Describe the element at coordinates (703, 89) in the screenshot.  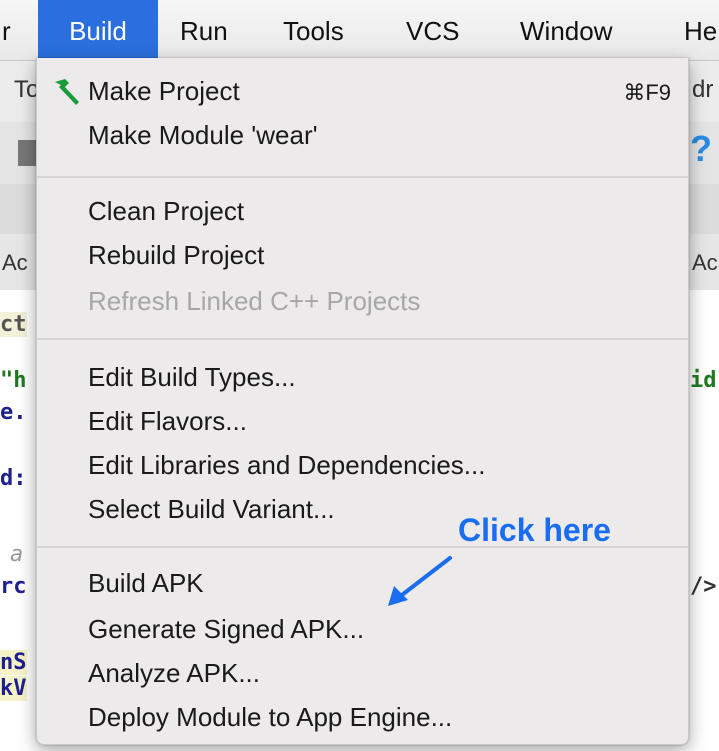
I see `nav-fragment-right: dr` at that location.